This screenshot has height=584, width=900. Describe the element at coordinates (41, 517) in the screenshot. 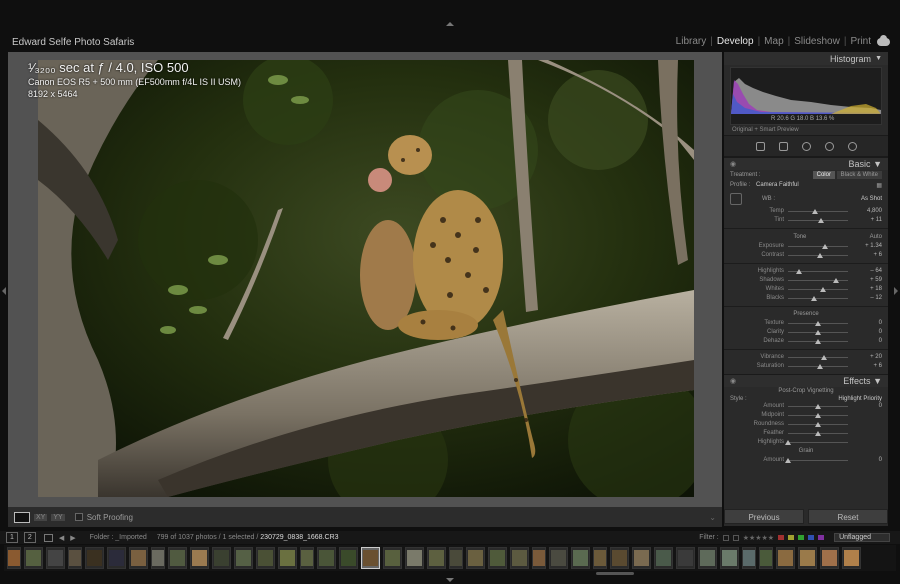

I see `before-after-button: XY` at that location.